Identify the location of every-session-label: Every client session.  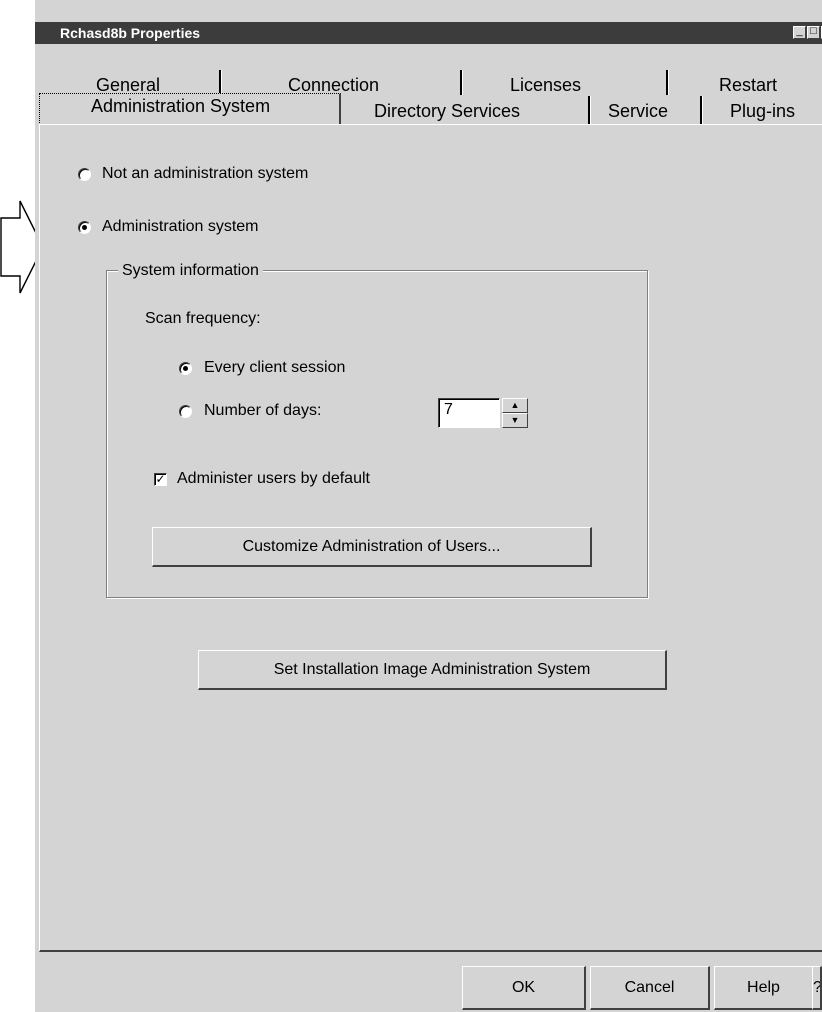
(275, 367).